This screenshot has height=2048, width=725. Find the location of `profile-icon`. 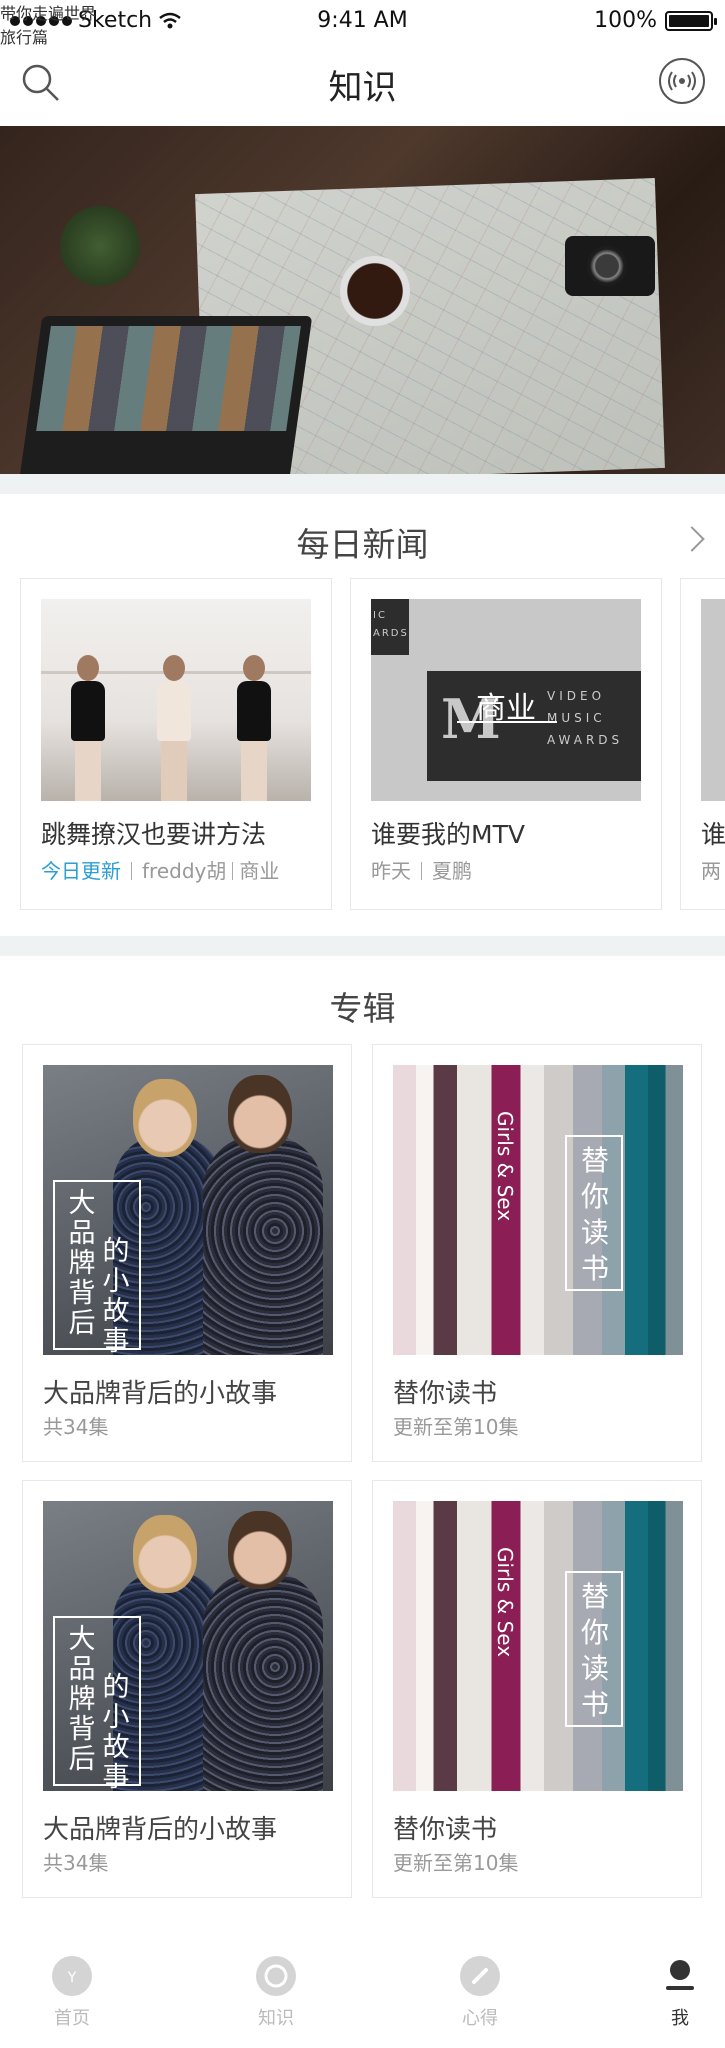

profile-icon is located at coordinates (680, 1976).